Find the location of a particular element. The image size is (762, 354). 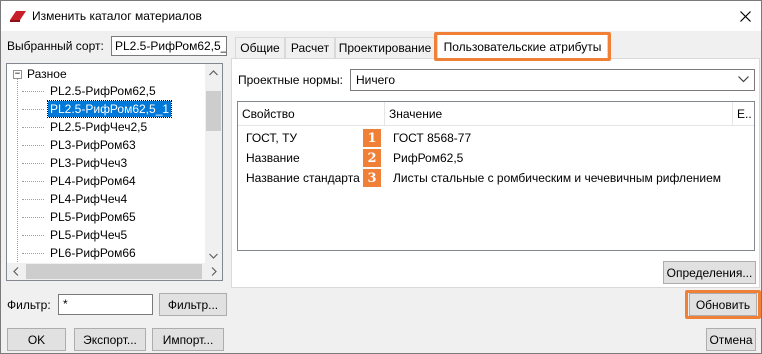

tree-item-label: PL3-РифРом63 is located at coordinates (93, 145).